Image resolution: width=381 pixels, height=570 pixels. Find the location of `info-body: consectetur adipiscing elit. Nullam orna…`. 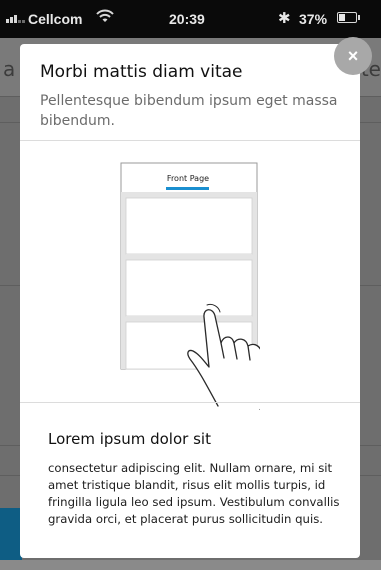

info-body: consectetur adipiscing elit. Nullam orna… is located at coordinates (194, 493).